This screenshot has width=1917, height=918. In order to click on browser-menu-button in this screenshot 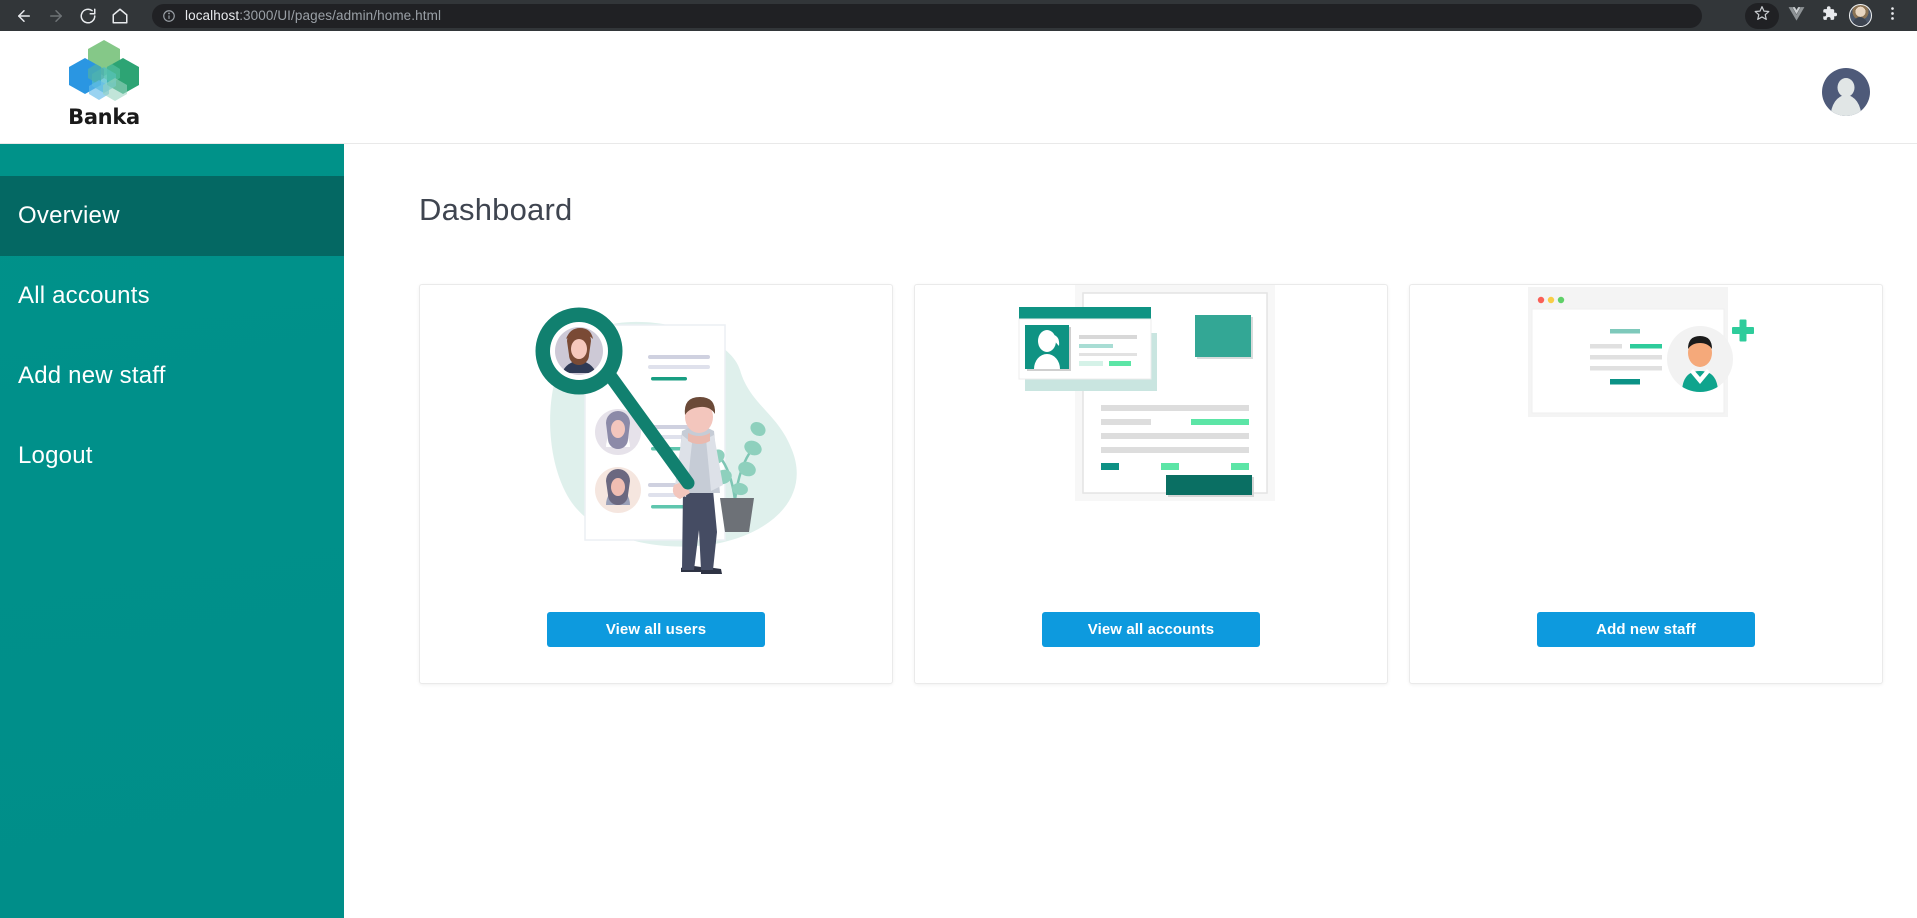, I will do `click(1892, 16)`.